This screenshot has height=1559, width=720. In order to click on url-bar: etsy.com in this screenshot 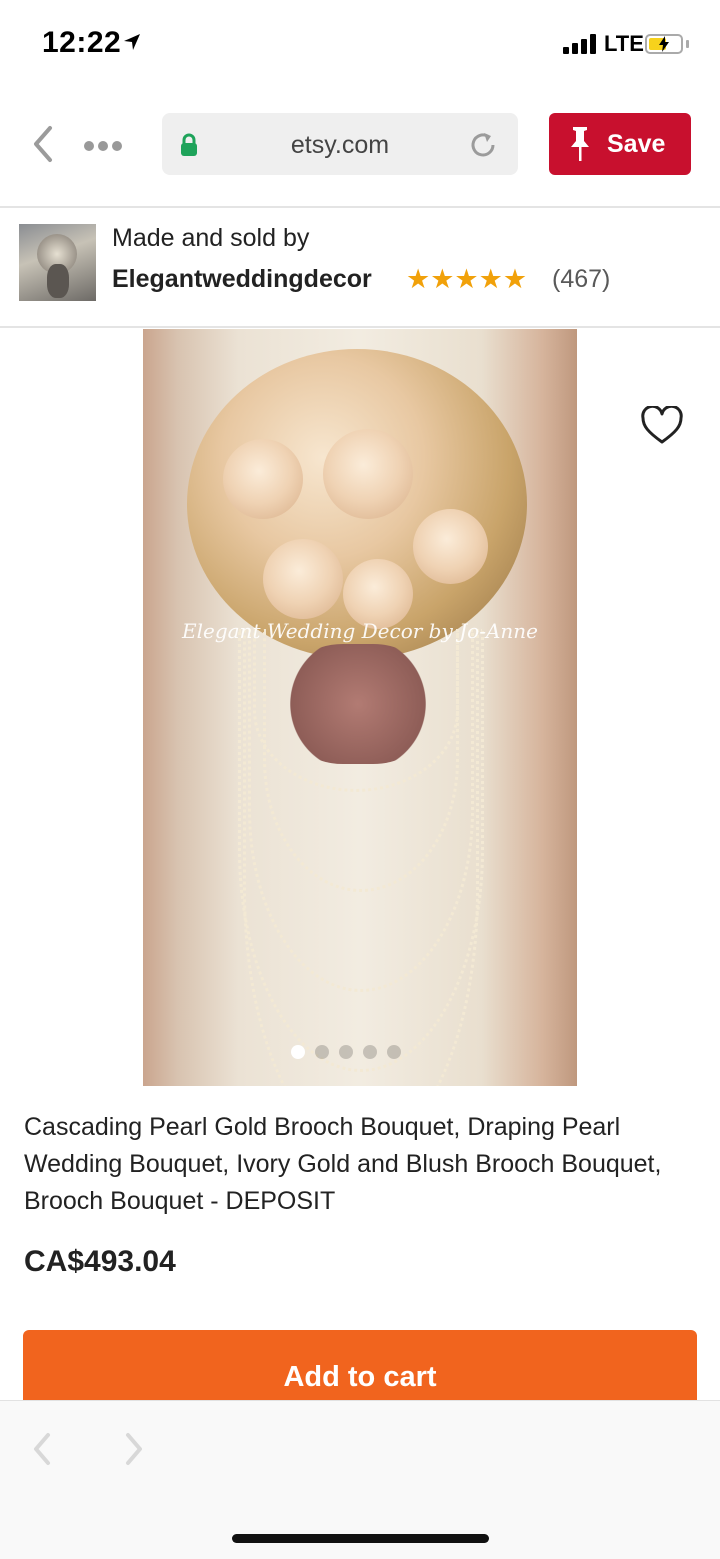, I will do `click(340, 144)`.